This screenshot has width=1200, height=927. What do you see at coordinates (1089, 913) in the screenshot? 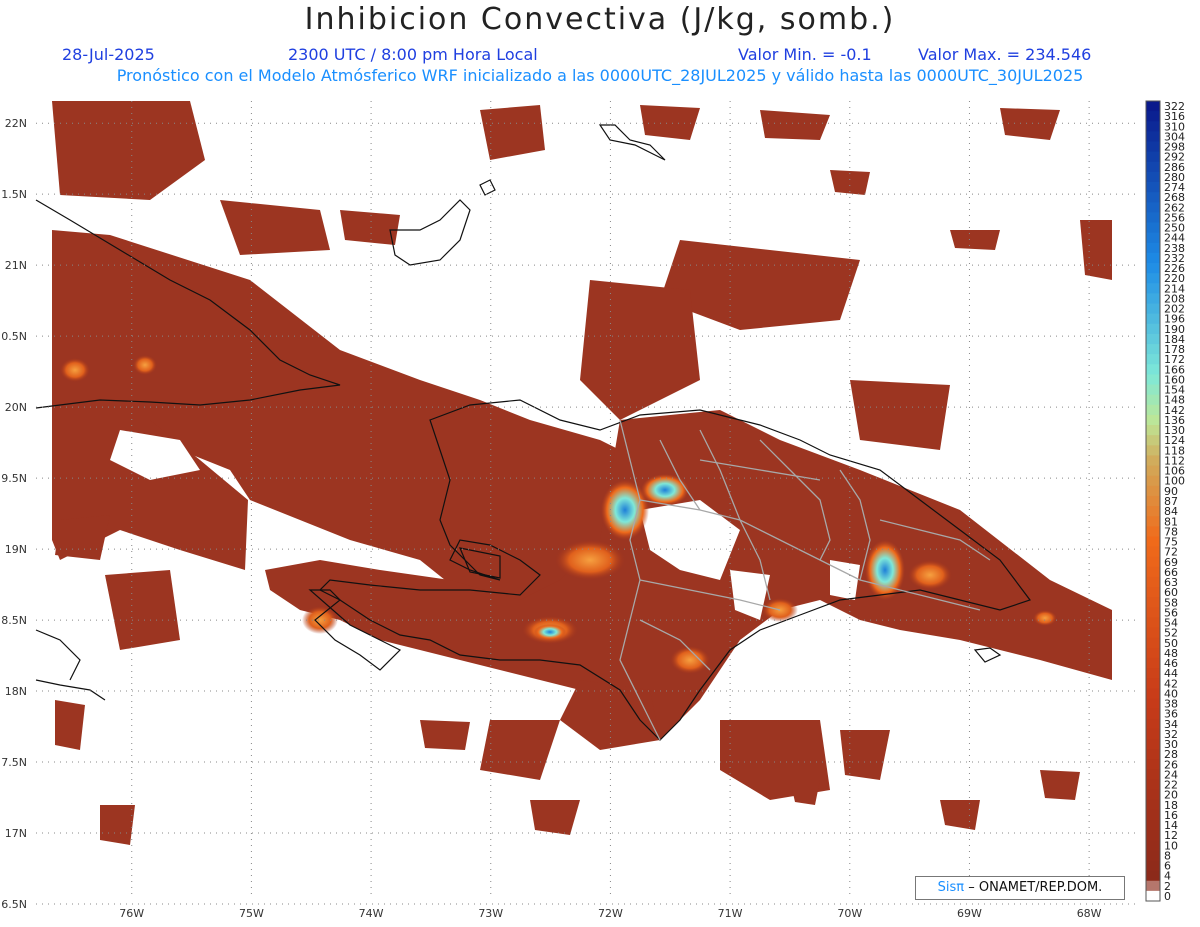
I see `lon-tick-label: 68W` at bounding box center [1089, 913].